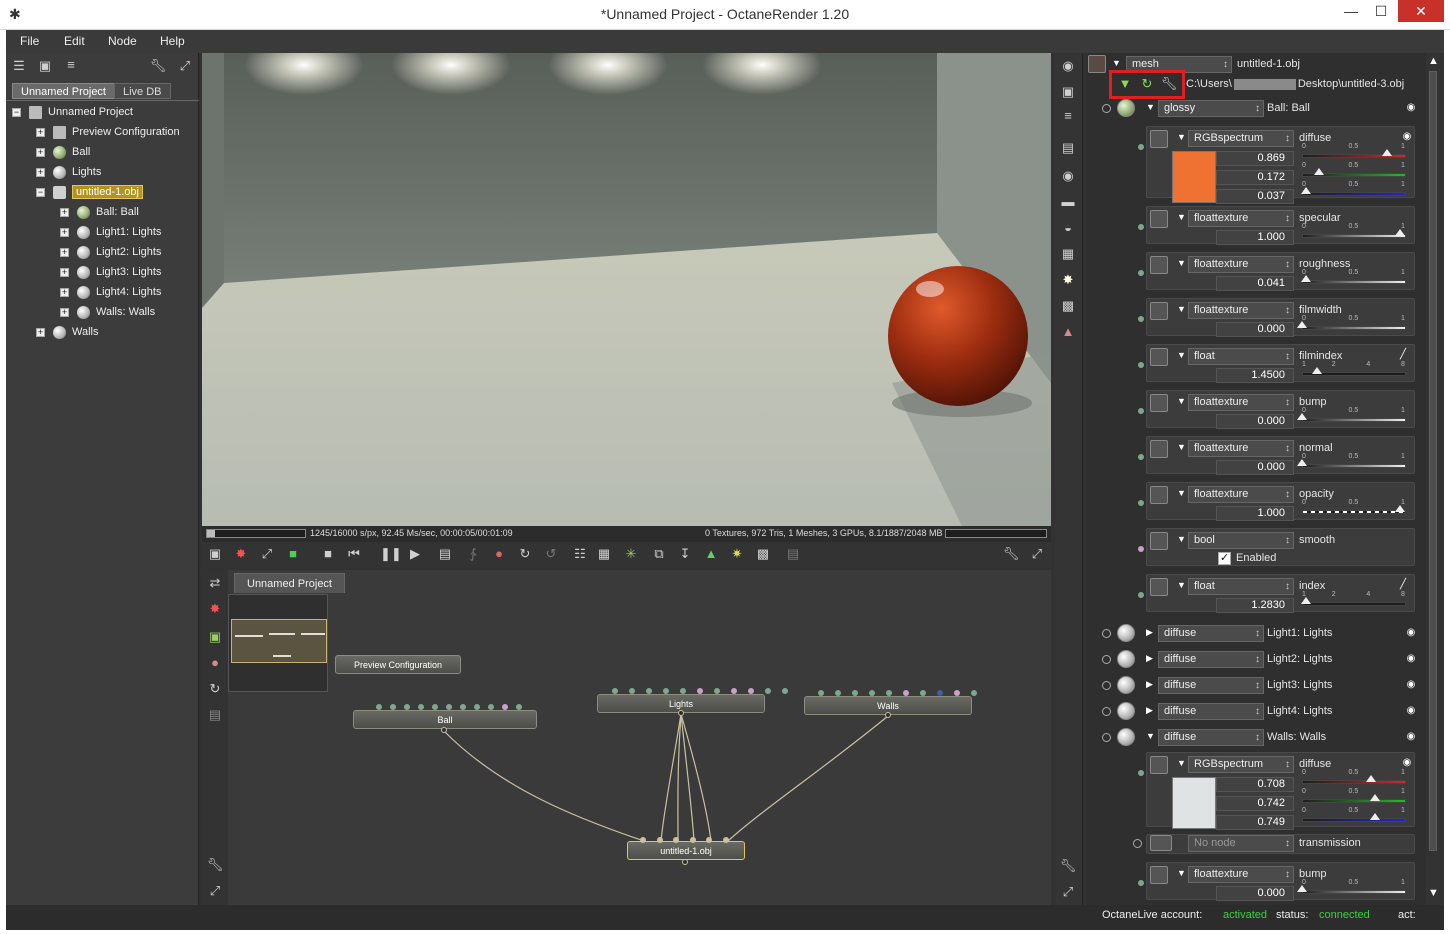 The height and width of the screenshot is (934, 1450). I want to click on walls-eye-icon: ◉, so click(1411, 736).